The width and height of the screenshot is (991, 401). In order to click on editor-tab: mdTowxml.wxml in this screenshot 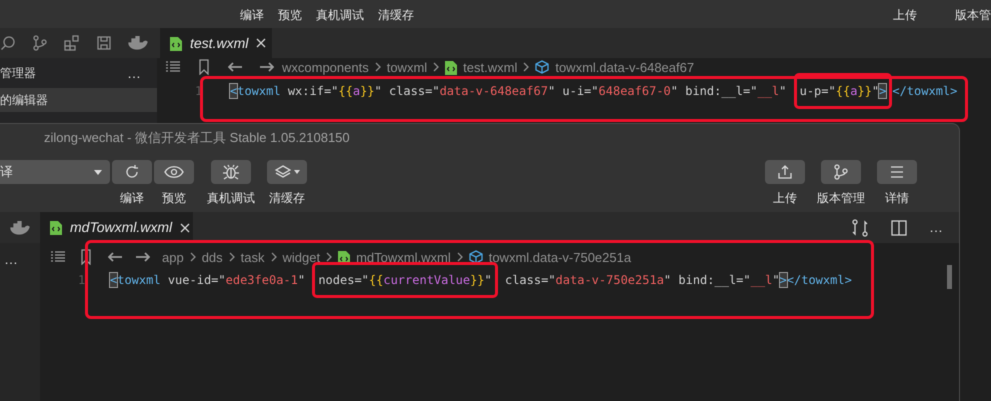, I will do `click(116, 227)`.